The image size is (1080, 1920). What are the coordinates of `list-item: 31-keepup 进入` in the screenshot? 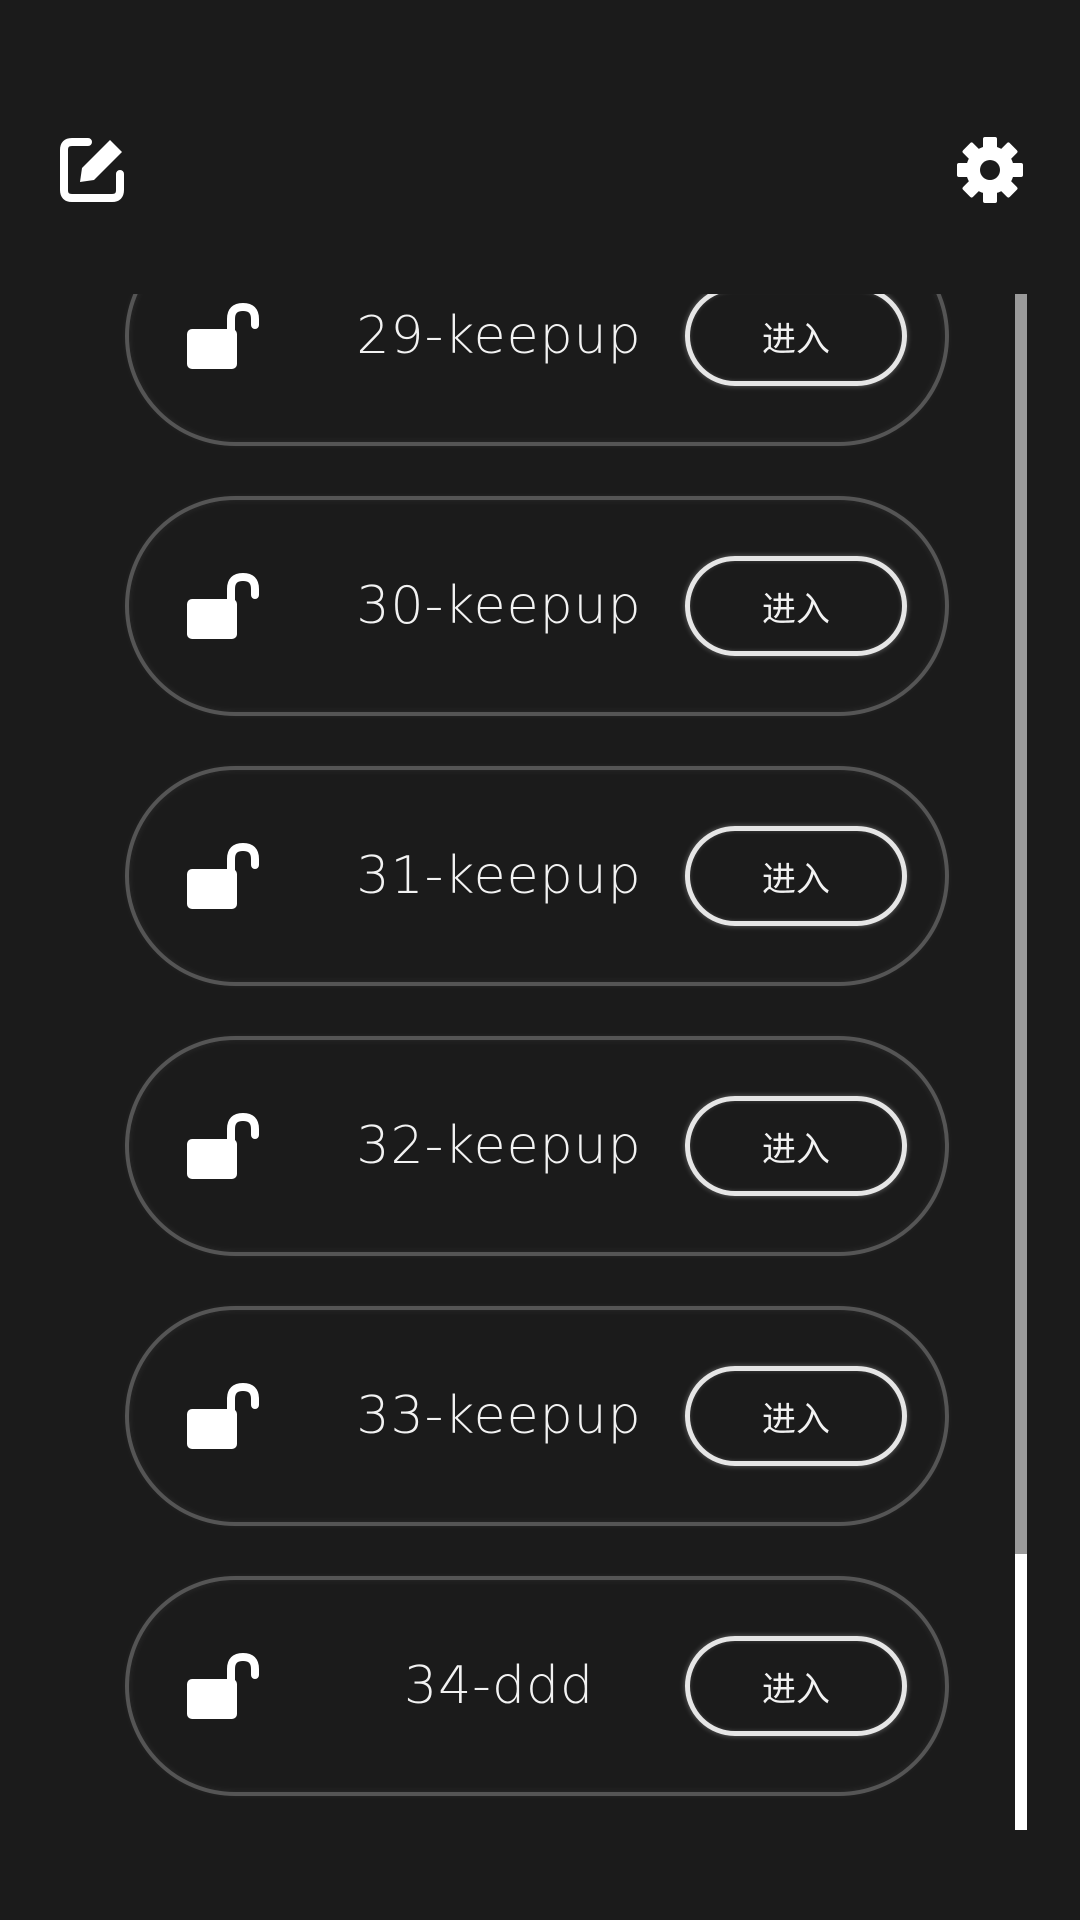 It's located at (537, 876).